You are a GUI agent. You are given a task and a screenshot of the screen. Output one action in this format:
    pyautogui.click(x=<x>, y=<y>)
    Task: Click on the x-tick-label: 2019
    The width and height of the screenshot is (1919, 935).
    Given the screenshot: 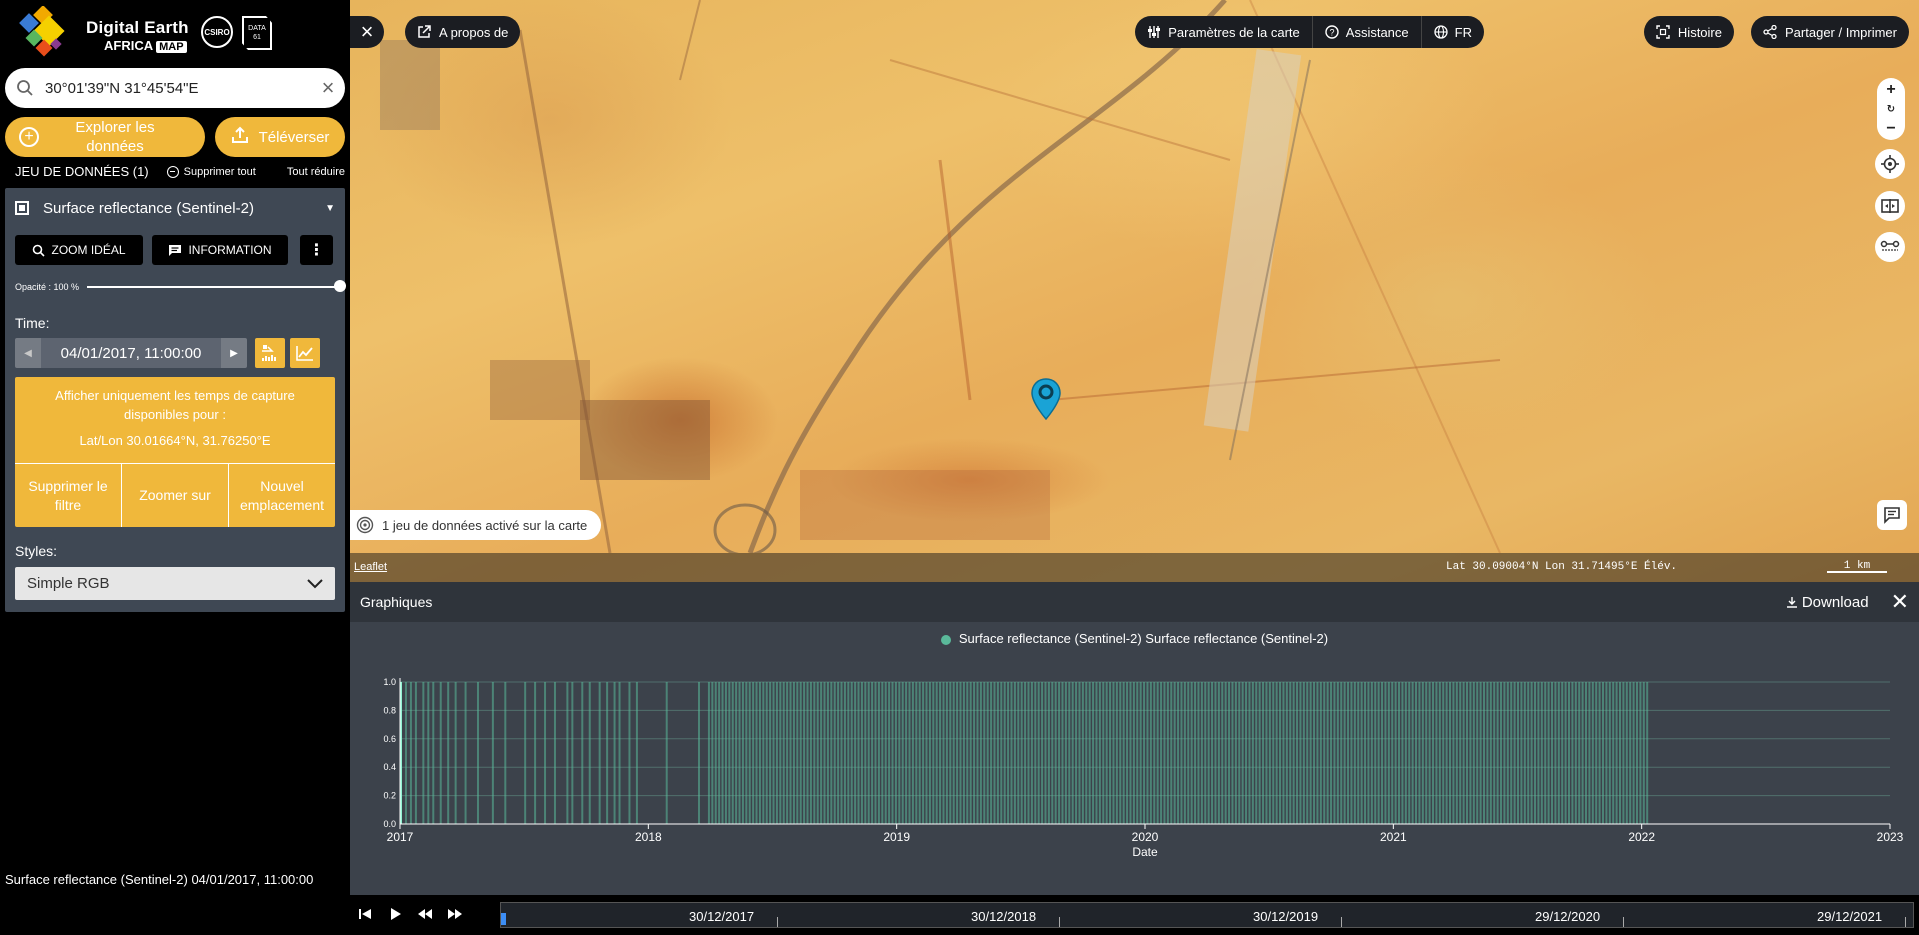 What is the action you would take?
    pyautogui.click(x=896, y=837)
    